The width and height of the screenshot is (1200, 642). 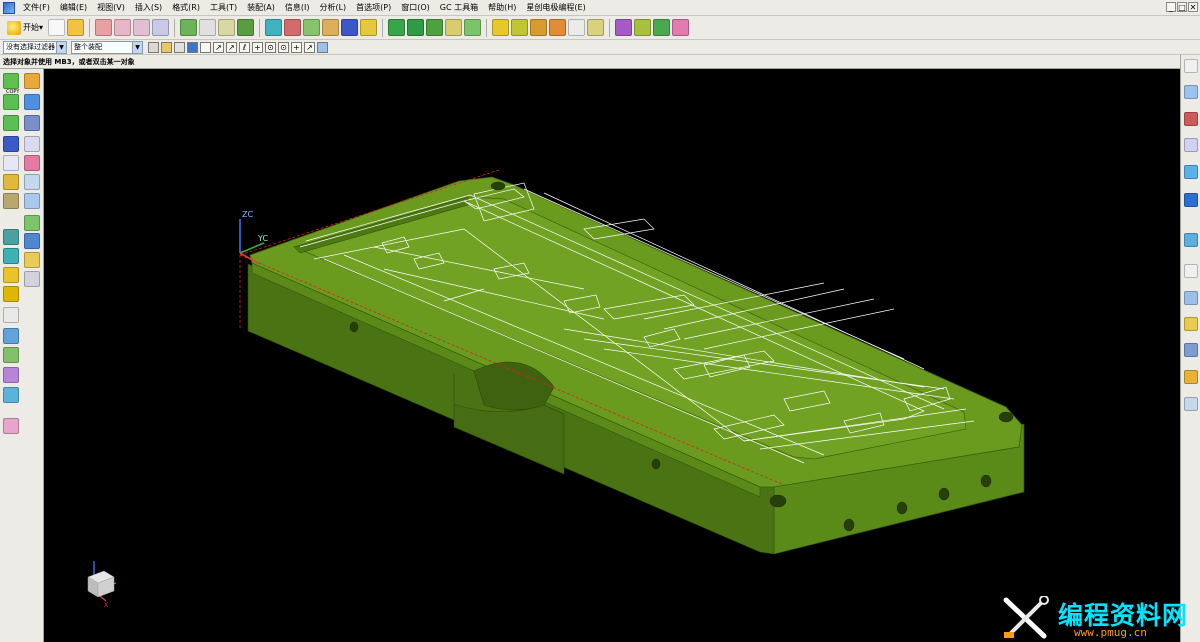 I want to click on paint-icon, so click(x=32, y=81).